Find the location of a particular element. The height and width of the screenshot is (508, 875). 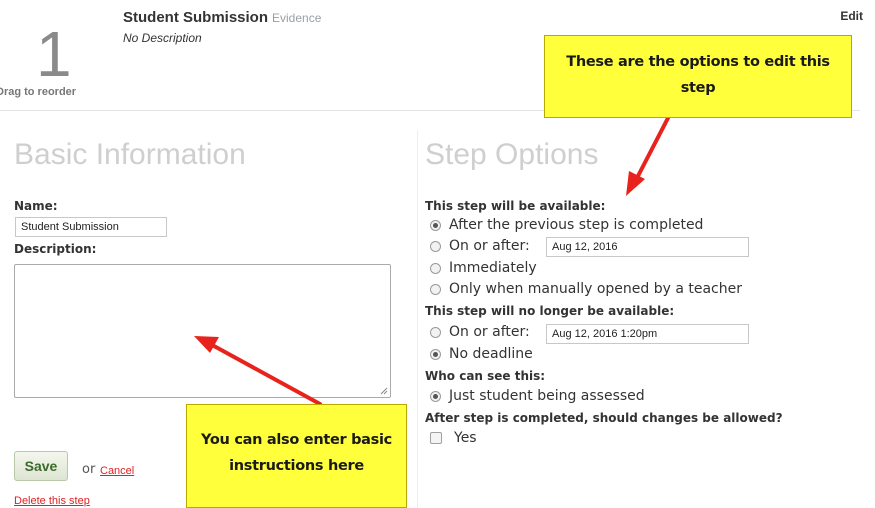

options-arrow-icon is located at coordinates (648, 156).